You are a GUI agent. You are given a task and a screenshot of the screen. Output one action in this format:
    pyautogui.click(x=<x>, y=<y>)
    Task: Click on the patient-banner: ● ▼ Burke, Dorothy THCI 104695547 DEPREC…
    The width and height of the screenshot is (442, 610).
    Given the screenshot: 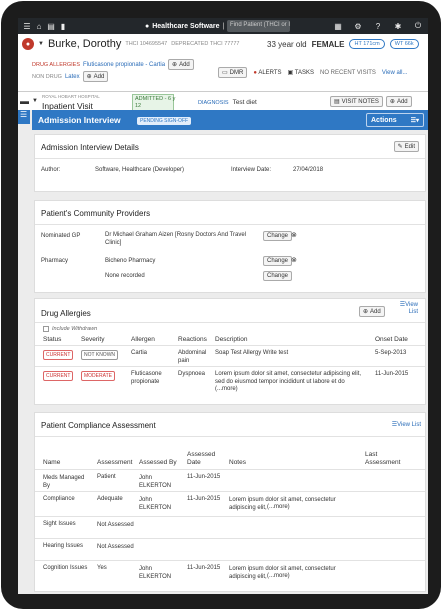 What is the action you would take?
    pyautogui.click(x=223, y=63)
    